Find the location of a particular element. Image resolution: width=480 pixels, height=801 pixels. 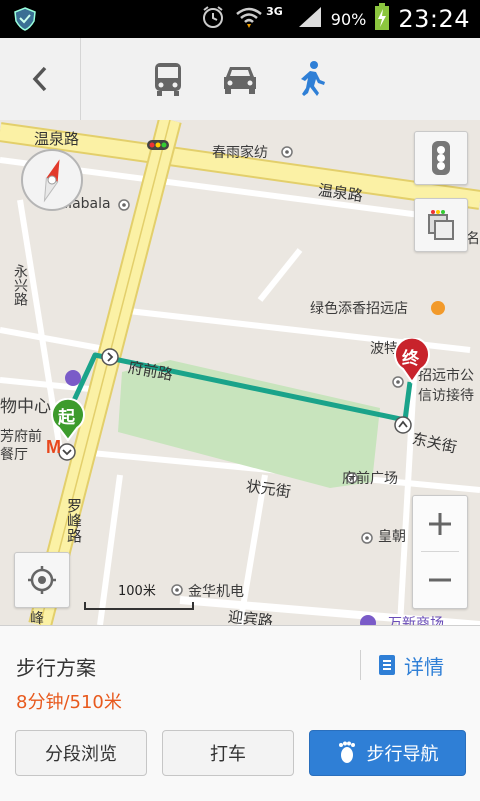

layers-icon is located at coordinates (441, 225).